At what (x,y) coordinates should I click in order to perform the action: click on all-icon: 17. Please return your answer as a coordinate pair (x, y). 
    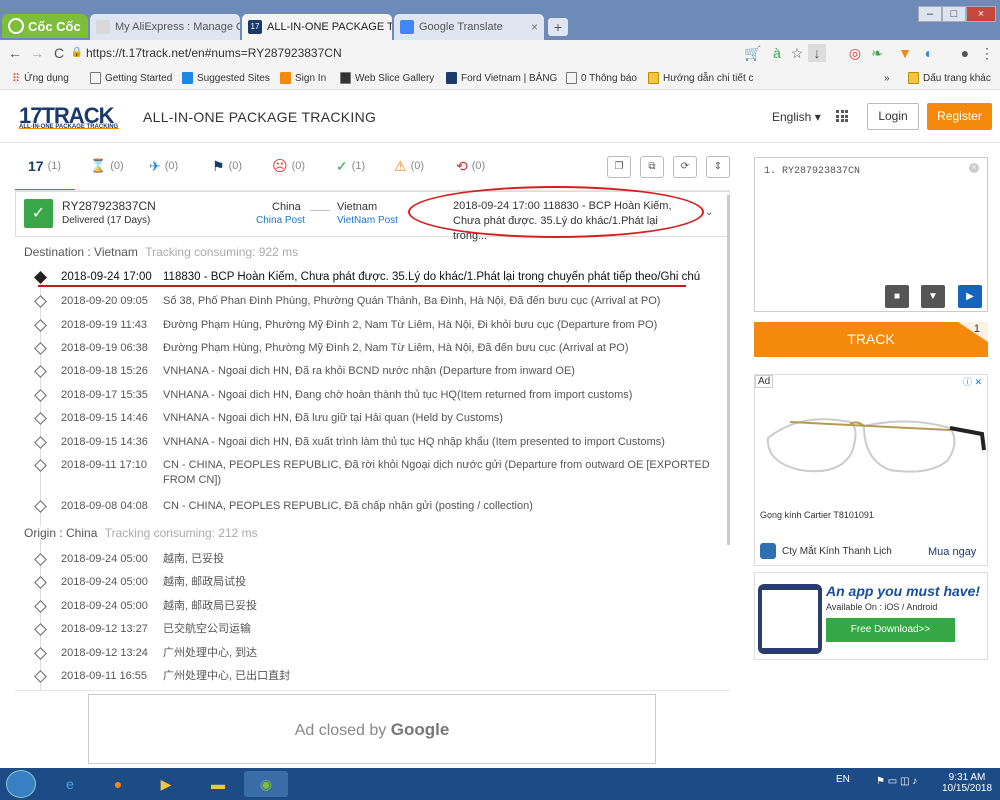
    Looking at the image, I should click on (36, 166).